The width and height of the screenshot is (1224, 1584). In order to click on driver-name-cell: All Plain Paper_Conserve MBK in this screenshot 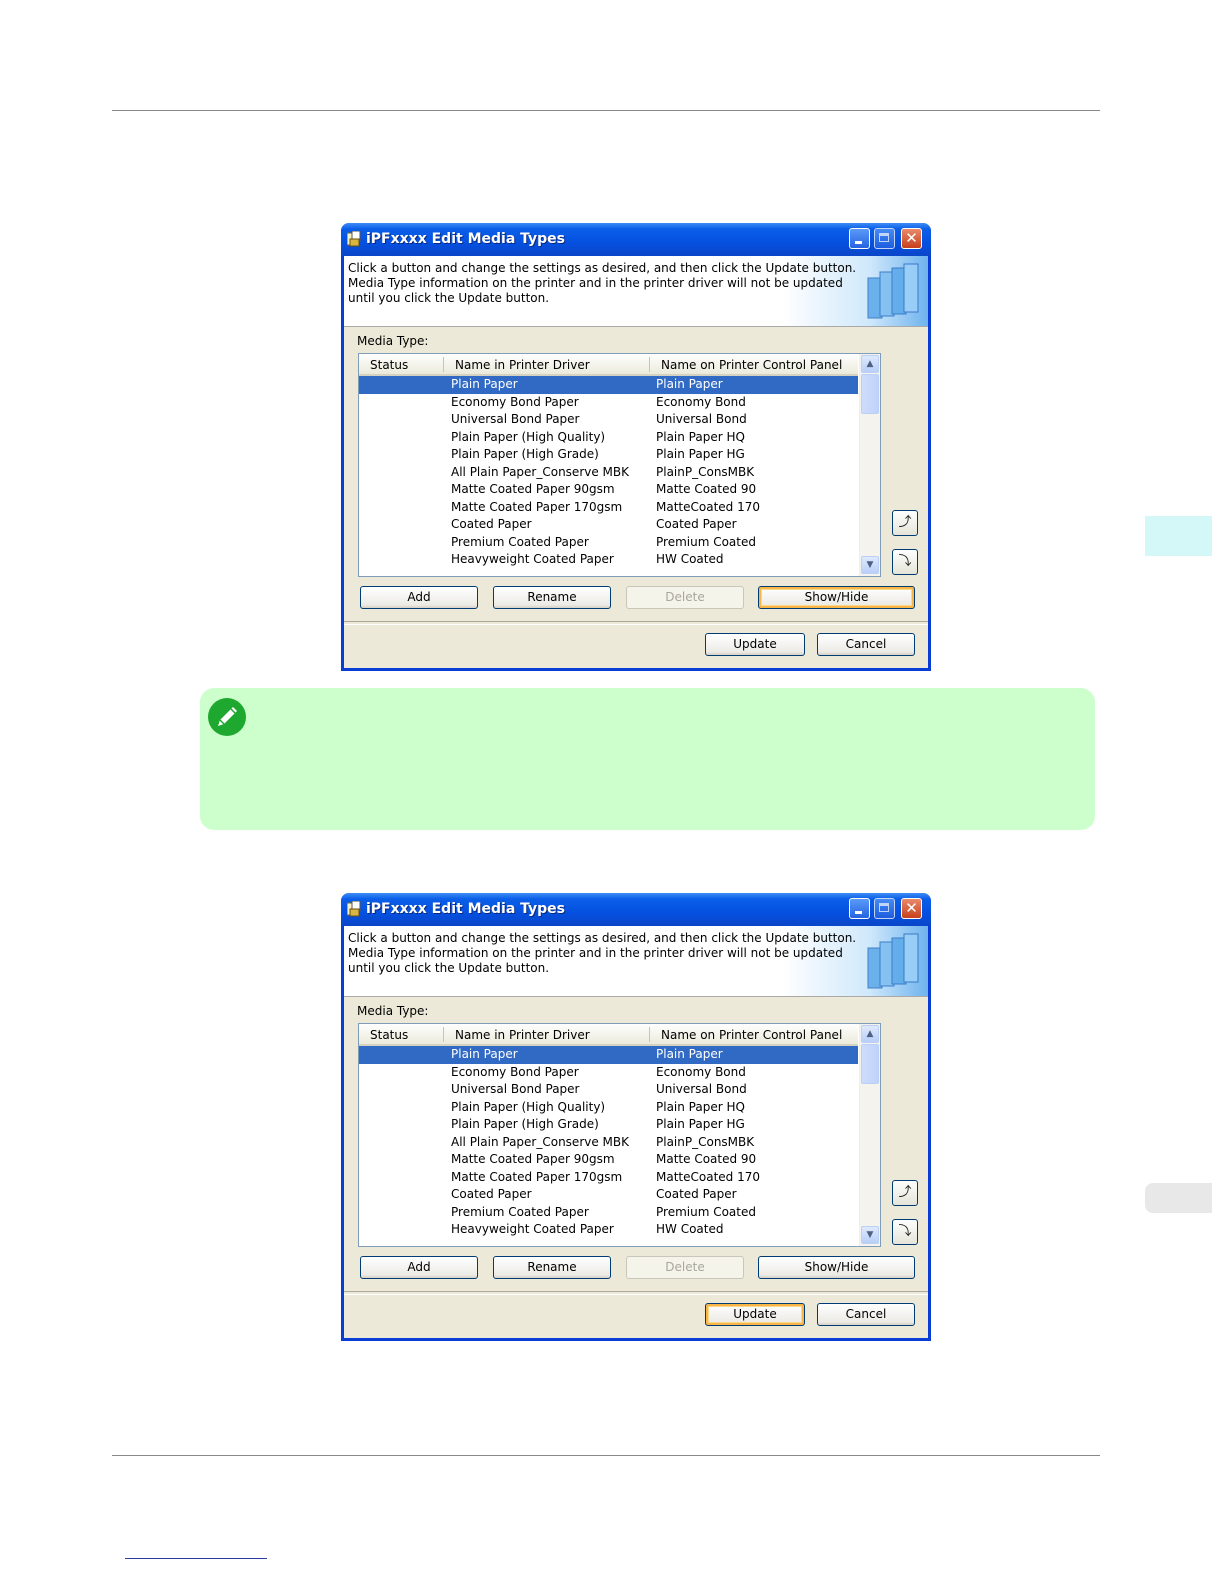, I will do `click(540, 1141)`.